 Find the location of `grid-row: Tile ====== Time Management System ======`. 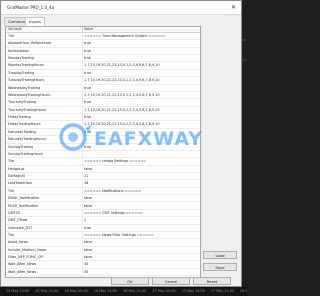

grid-row: Tile ====== Time Management System ====== is located at coordinates (103, 37).